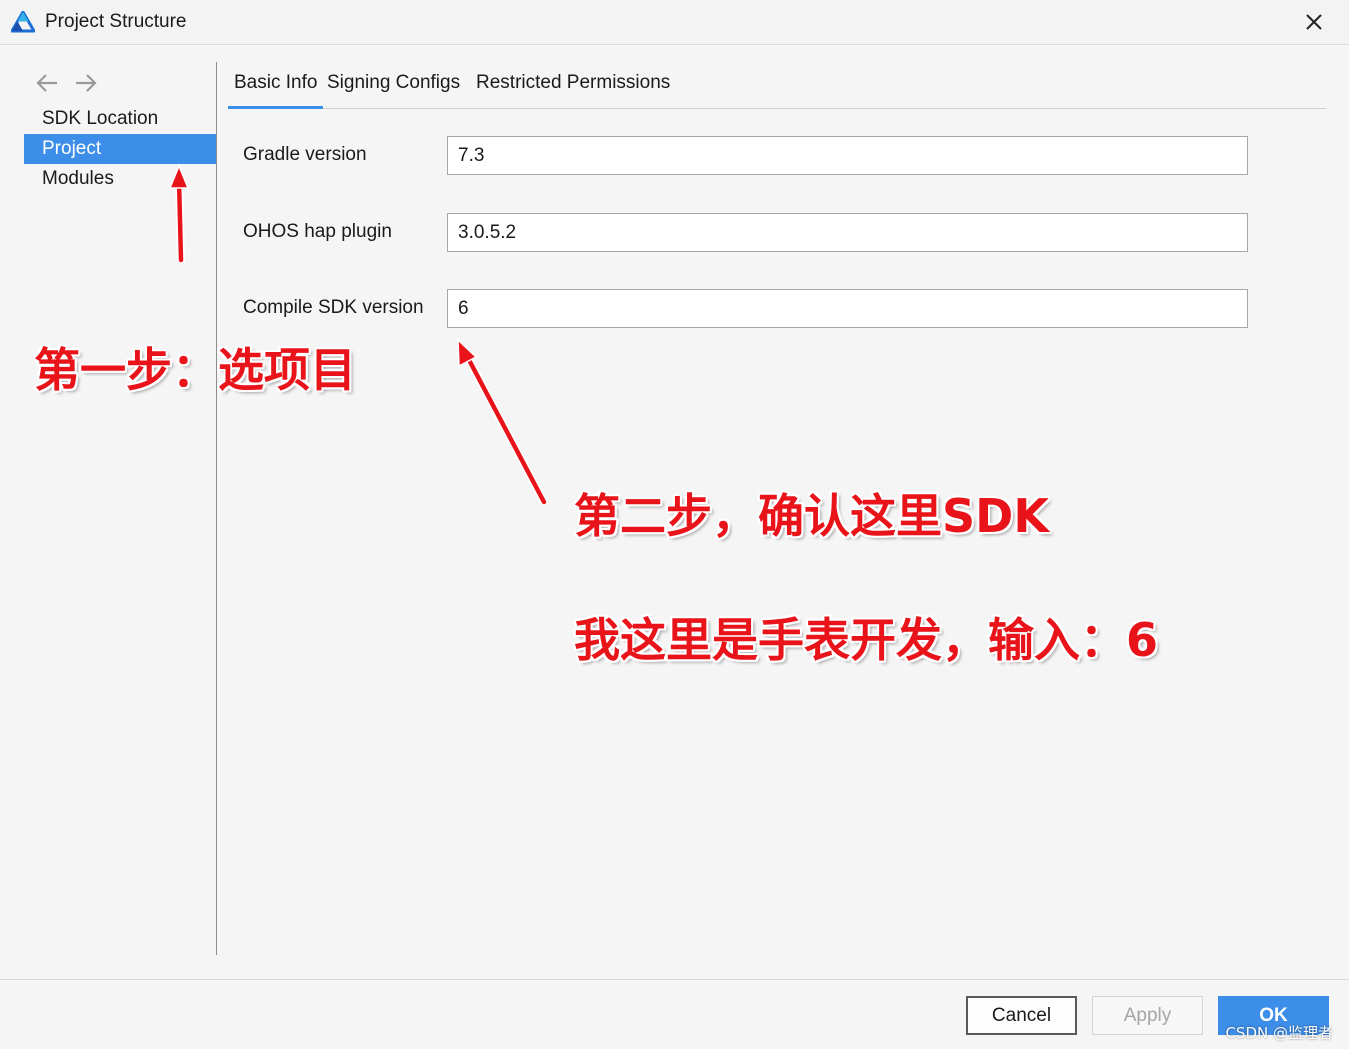 The width and height of the screenshot is (1349, 1049). I want to click on annotation-step1: 第一步：选项目, so click(195, 370).